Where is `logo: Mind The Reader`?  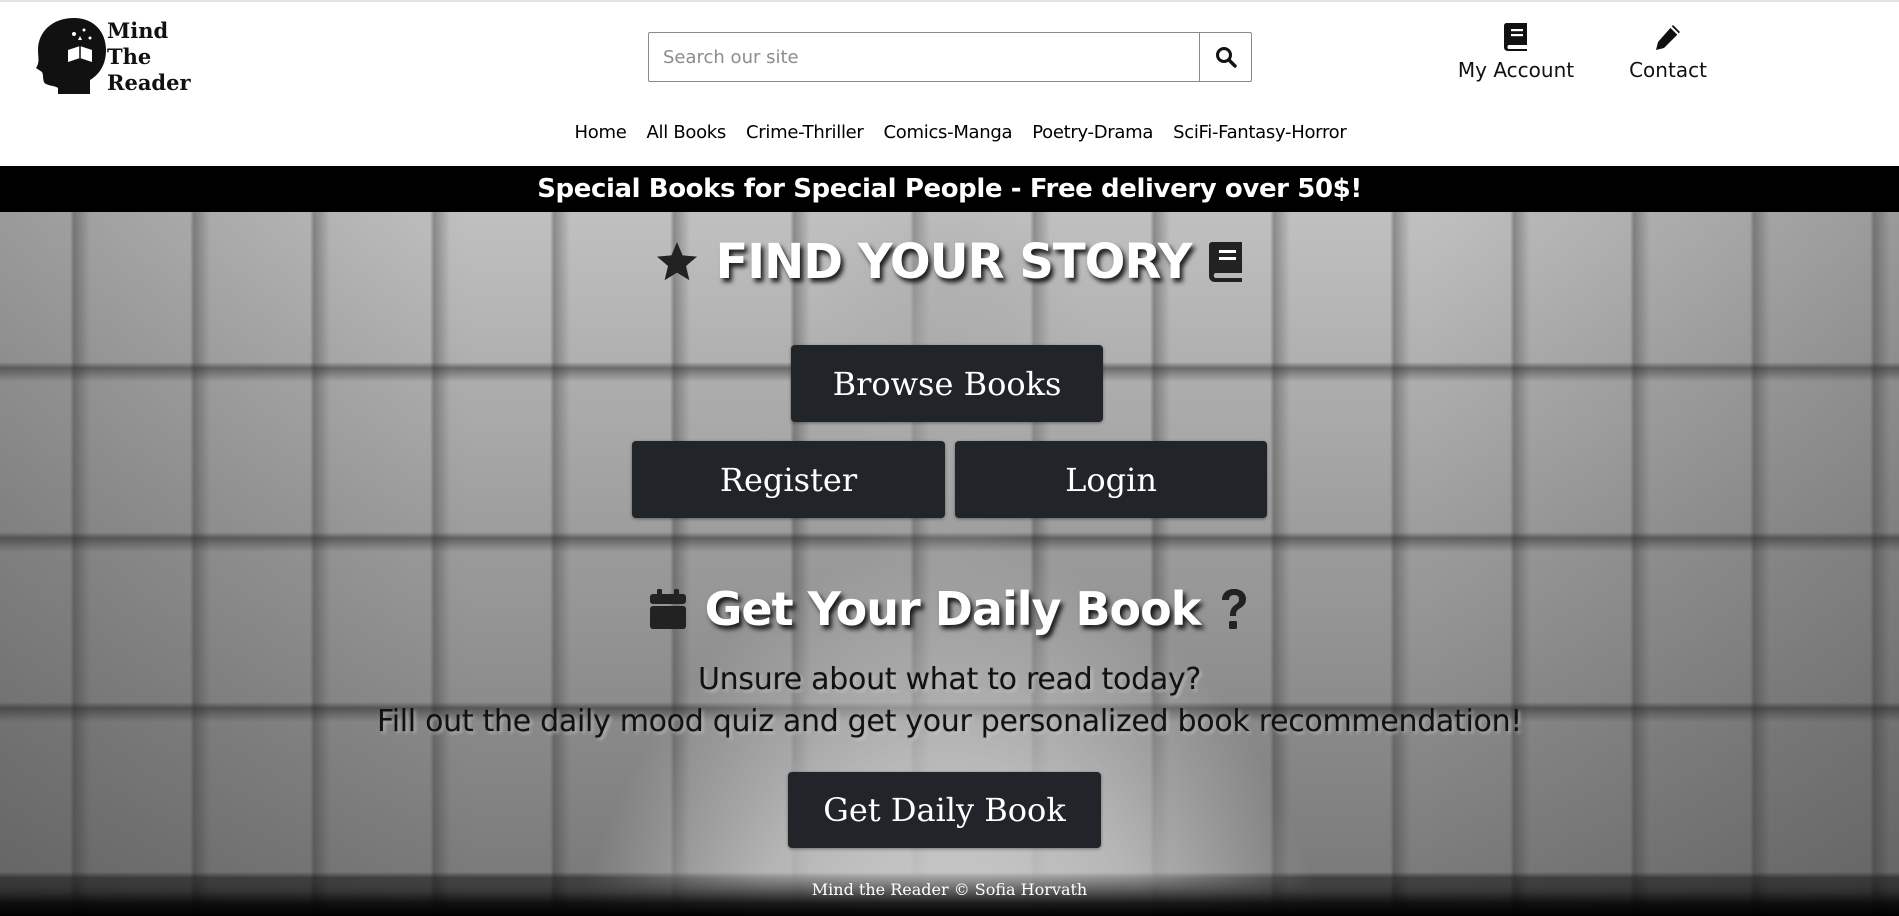
logo: Mind The Reader is located at coordinates (114, 56).